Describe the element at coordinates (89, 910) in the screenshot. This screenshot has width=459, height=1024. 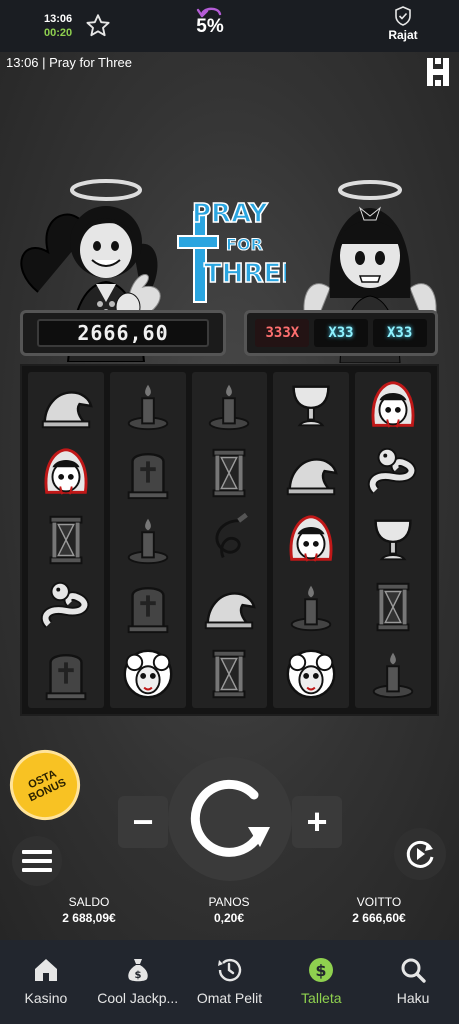
I see `balance-stat: SALDO 2 688,09€` at that location.